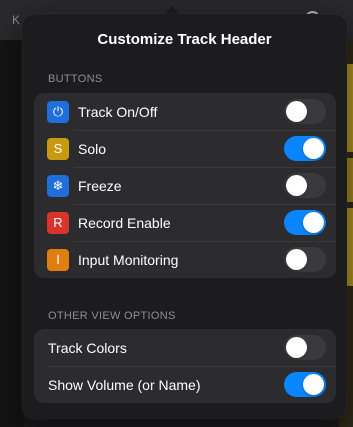 This screenshot has width=353, height=427. What do you see at coordinates (58, 222) in the screenshot?
I see `record-icon: R` at bounding box center [58, 222].